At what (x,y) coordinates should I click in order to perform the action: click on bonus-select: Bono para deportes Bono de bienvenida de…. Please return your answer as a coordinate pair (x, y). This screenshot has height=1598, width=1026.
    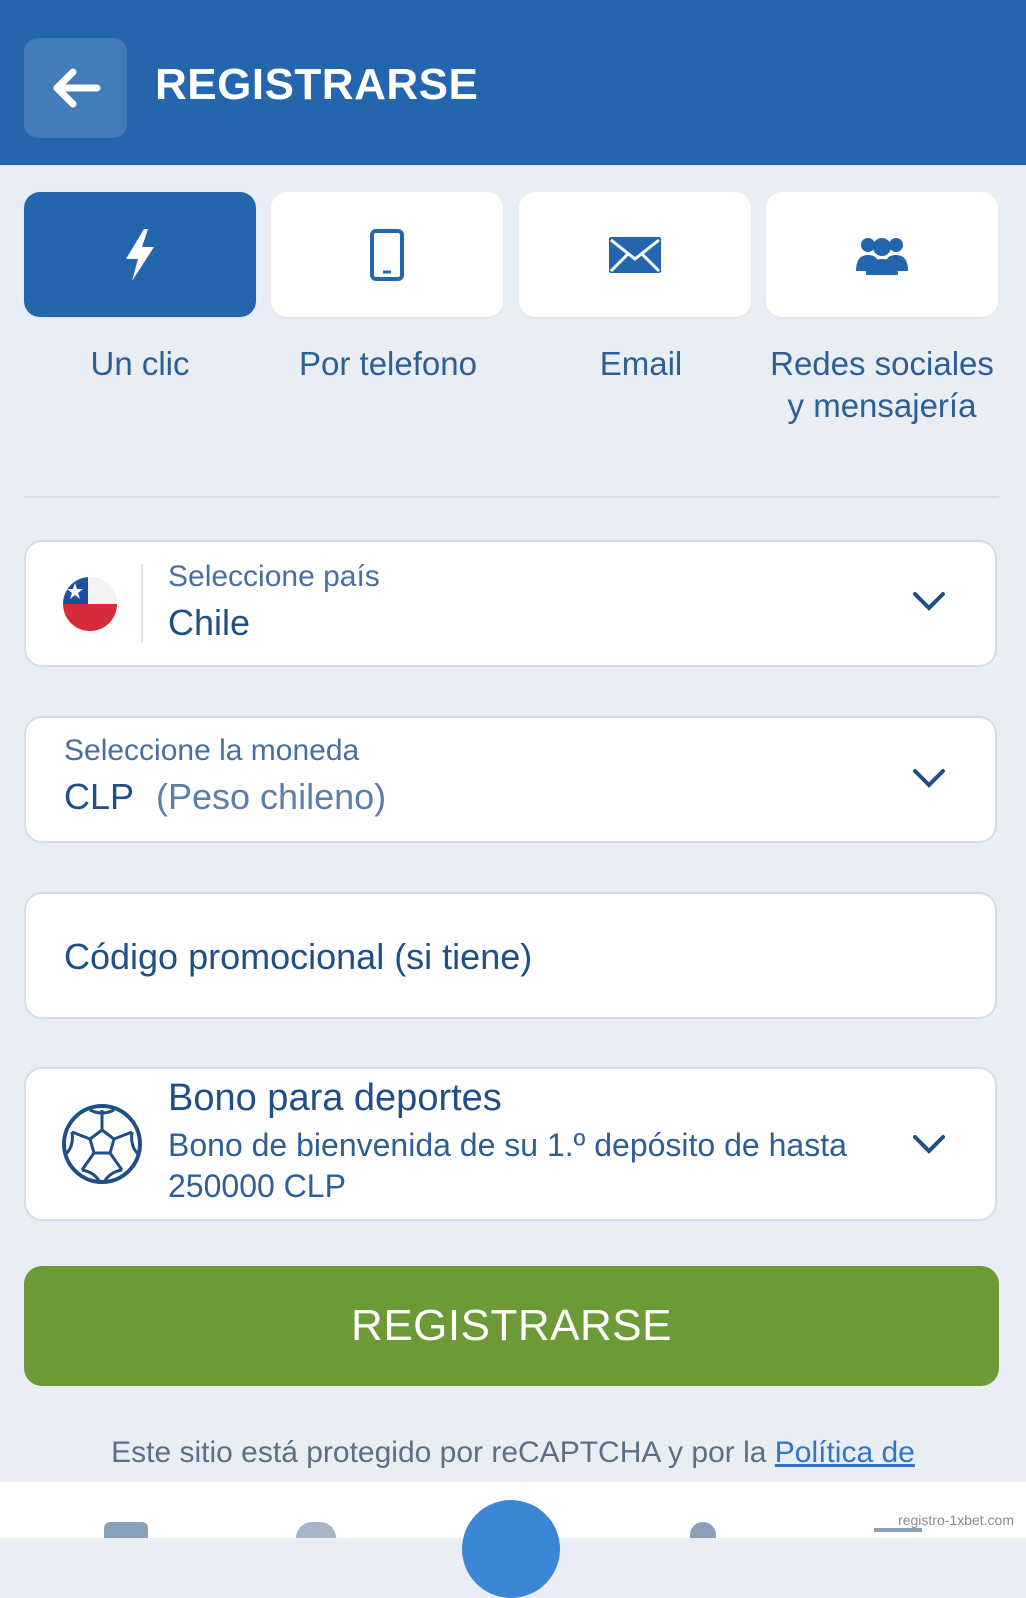
    Looking at the image, I should click on (510, 1144).